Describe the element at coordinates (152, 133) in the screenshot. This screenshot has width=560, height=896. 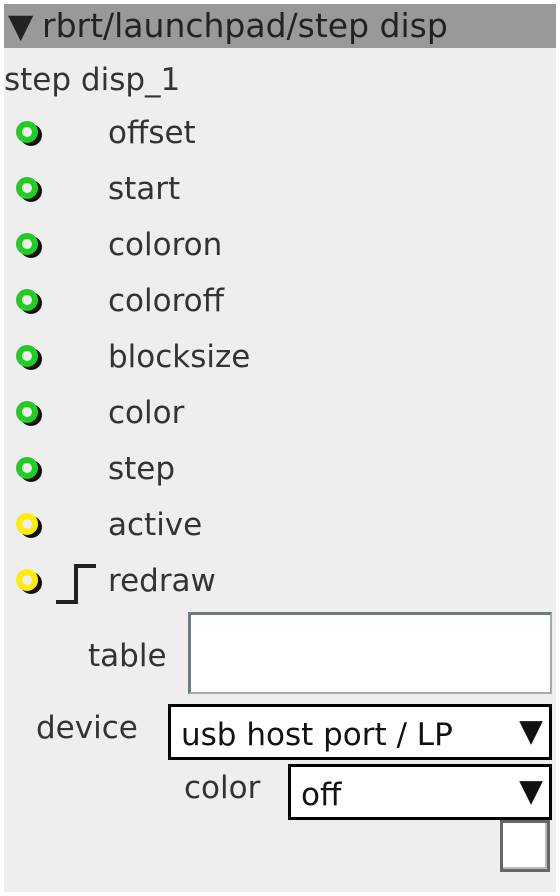
I see `port-label: offset` at that location.